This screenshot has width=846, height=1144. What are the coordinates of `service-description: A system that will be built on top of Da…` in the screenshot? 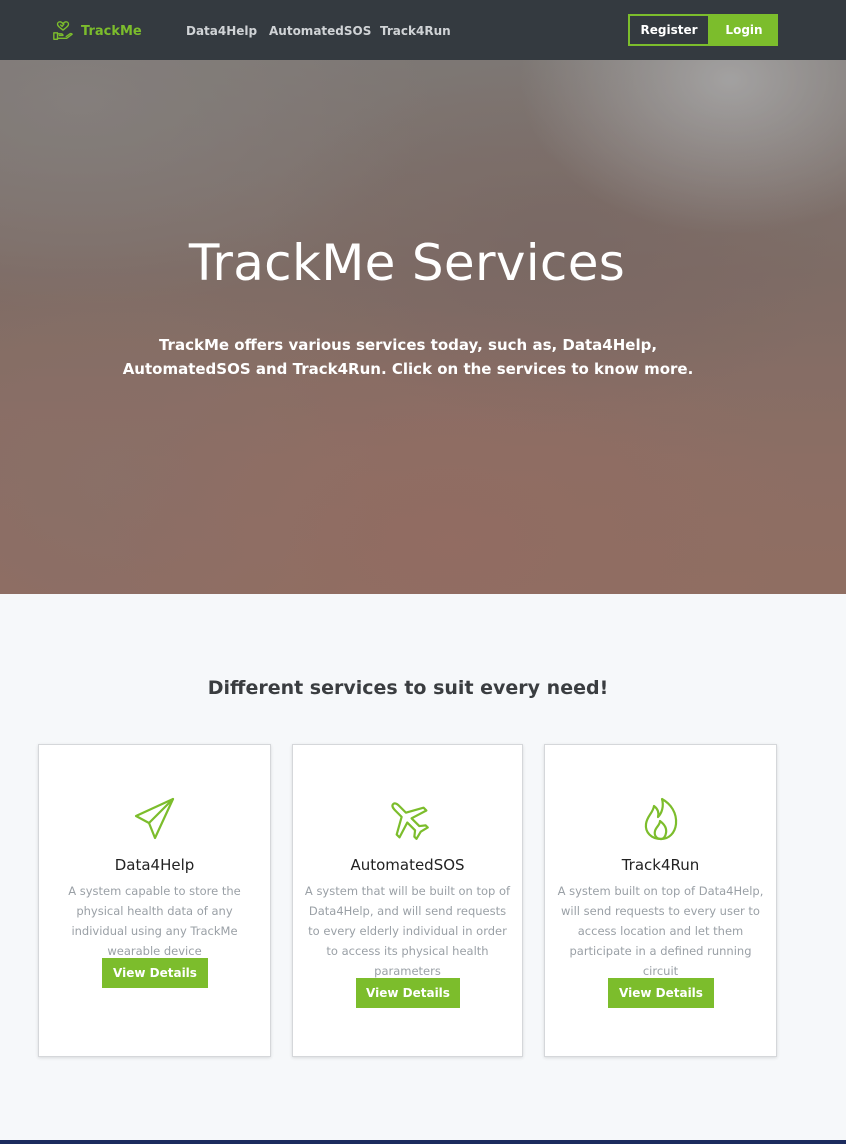 It's located at (407, 931).